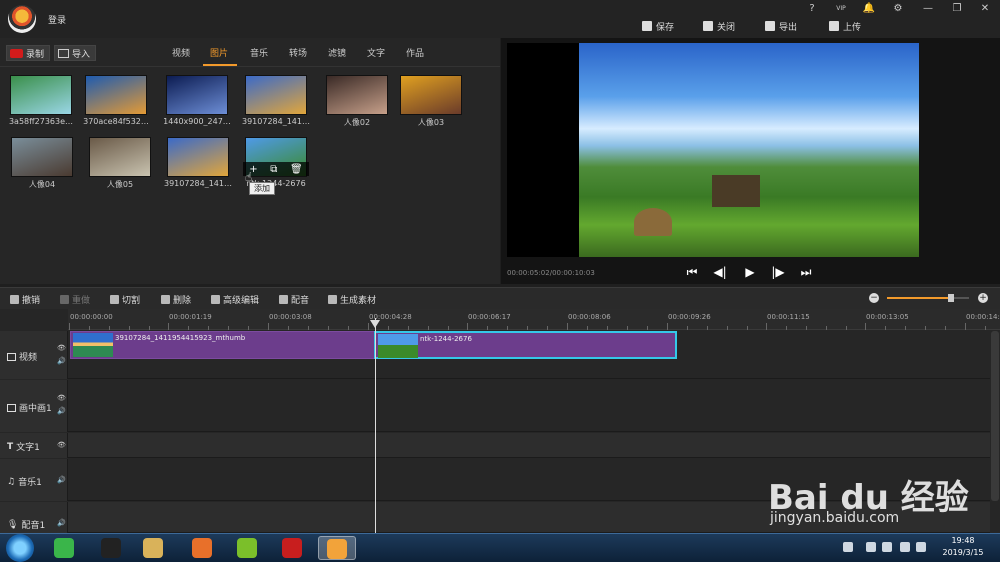  I want to click on import-button: 导入, so click(75, 53).